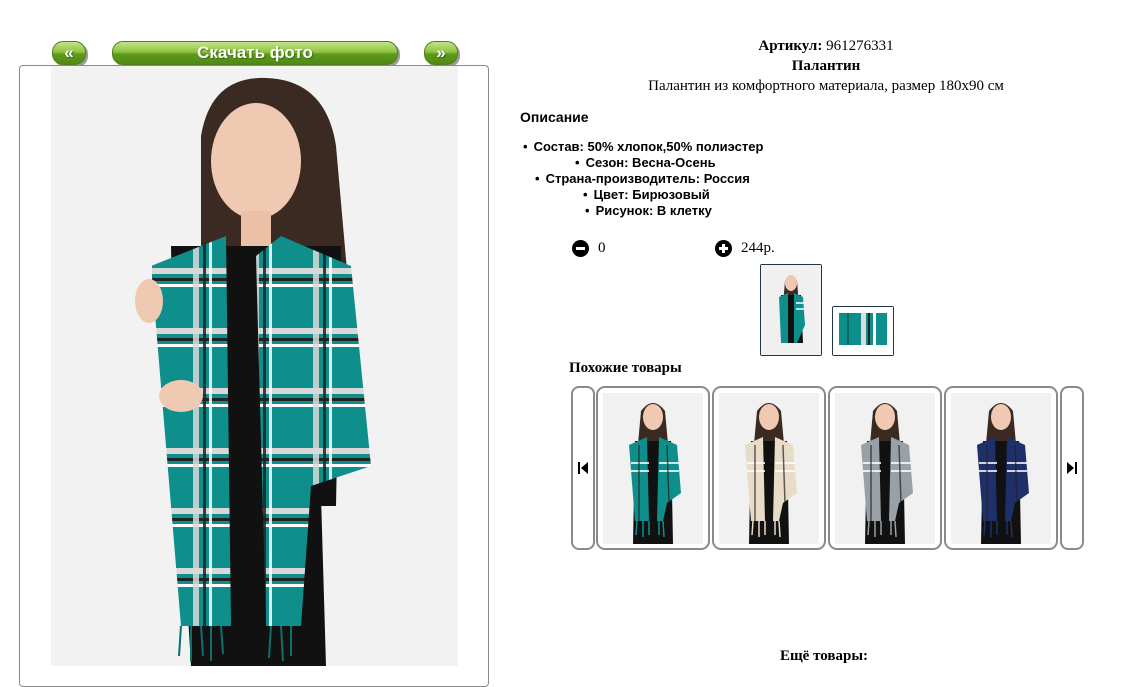  Describe the element at coordinates (643, 146) in the screenshot. I see `spec-composition: Состав: 50% хлопок,50% полиэстер` at that location.